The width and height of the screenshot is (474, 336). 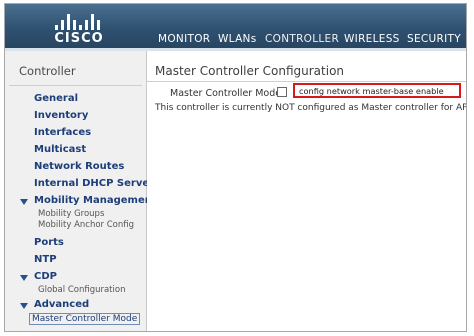 What do you see at coordinates (371, 91) in the screenshot?
I see `cli-command-text: config network master-base enable` at bounding box center [371, 91].